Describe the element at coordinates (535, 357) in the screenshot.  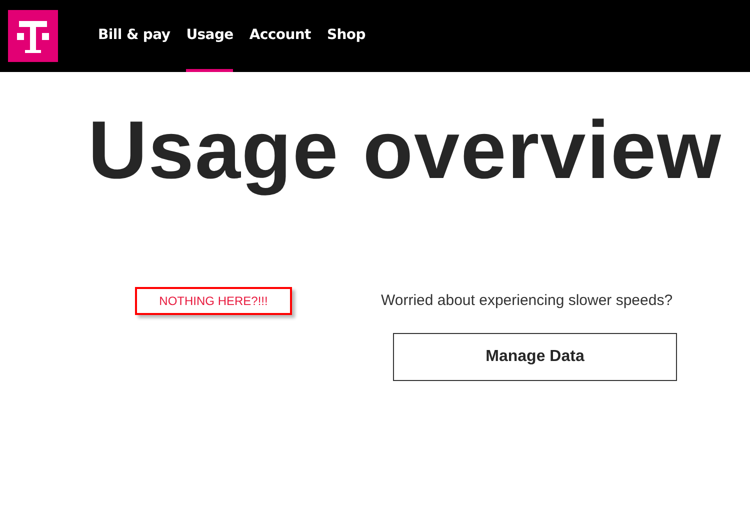
I see `manage-data-button: Manage Data` at that location.